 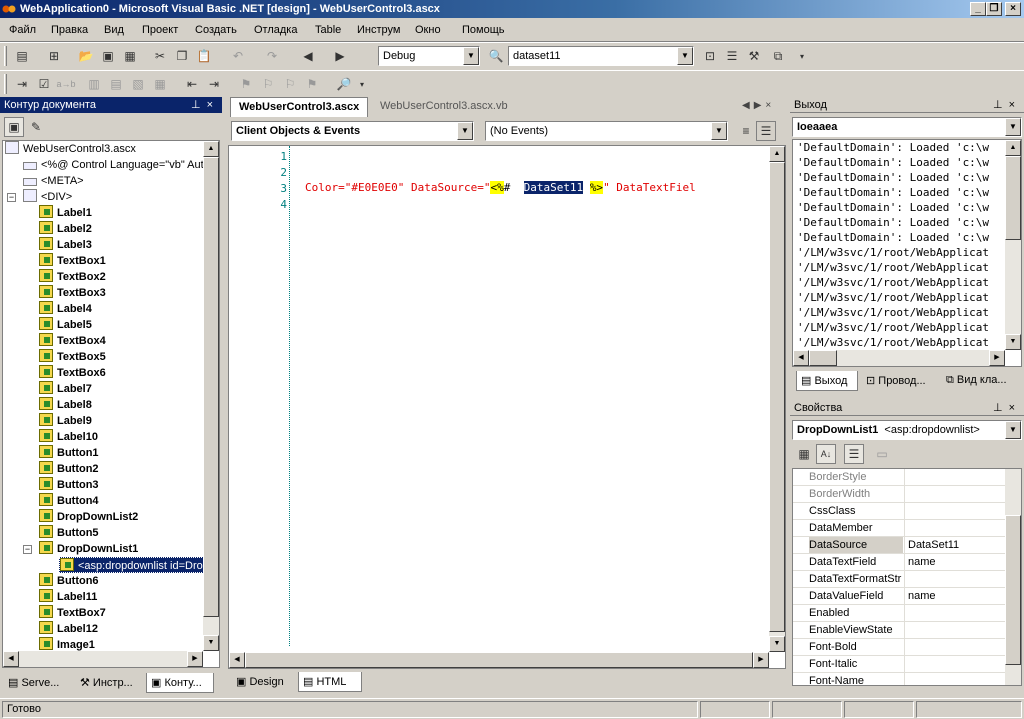 What do you see at coordinates (88, 517) in the screenshot?
I see `tree-item: DropDownList2` at bounding box center [88, 517].